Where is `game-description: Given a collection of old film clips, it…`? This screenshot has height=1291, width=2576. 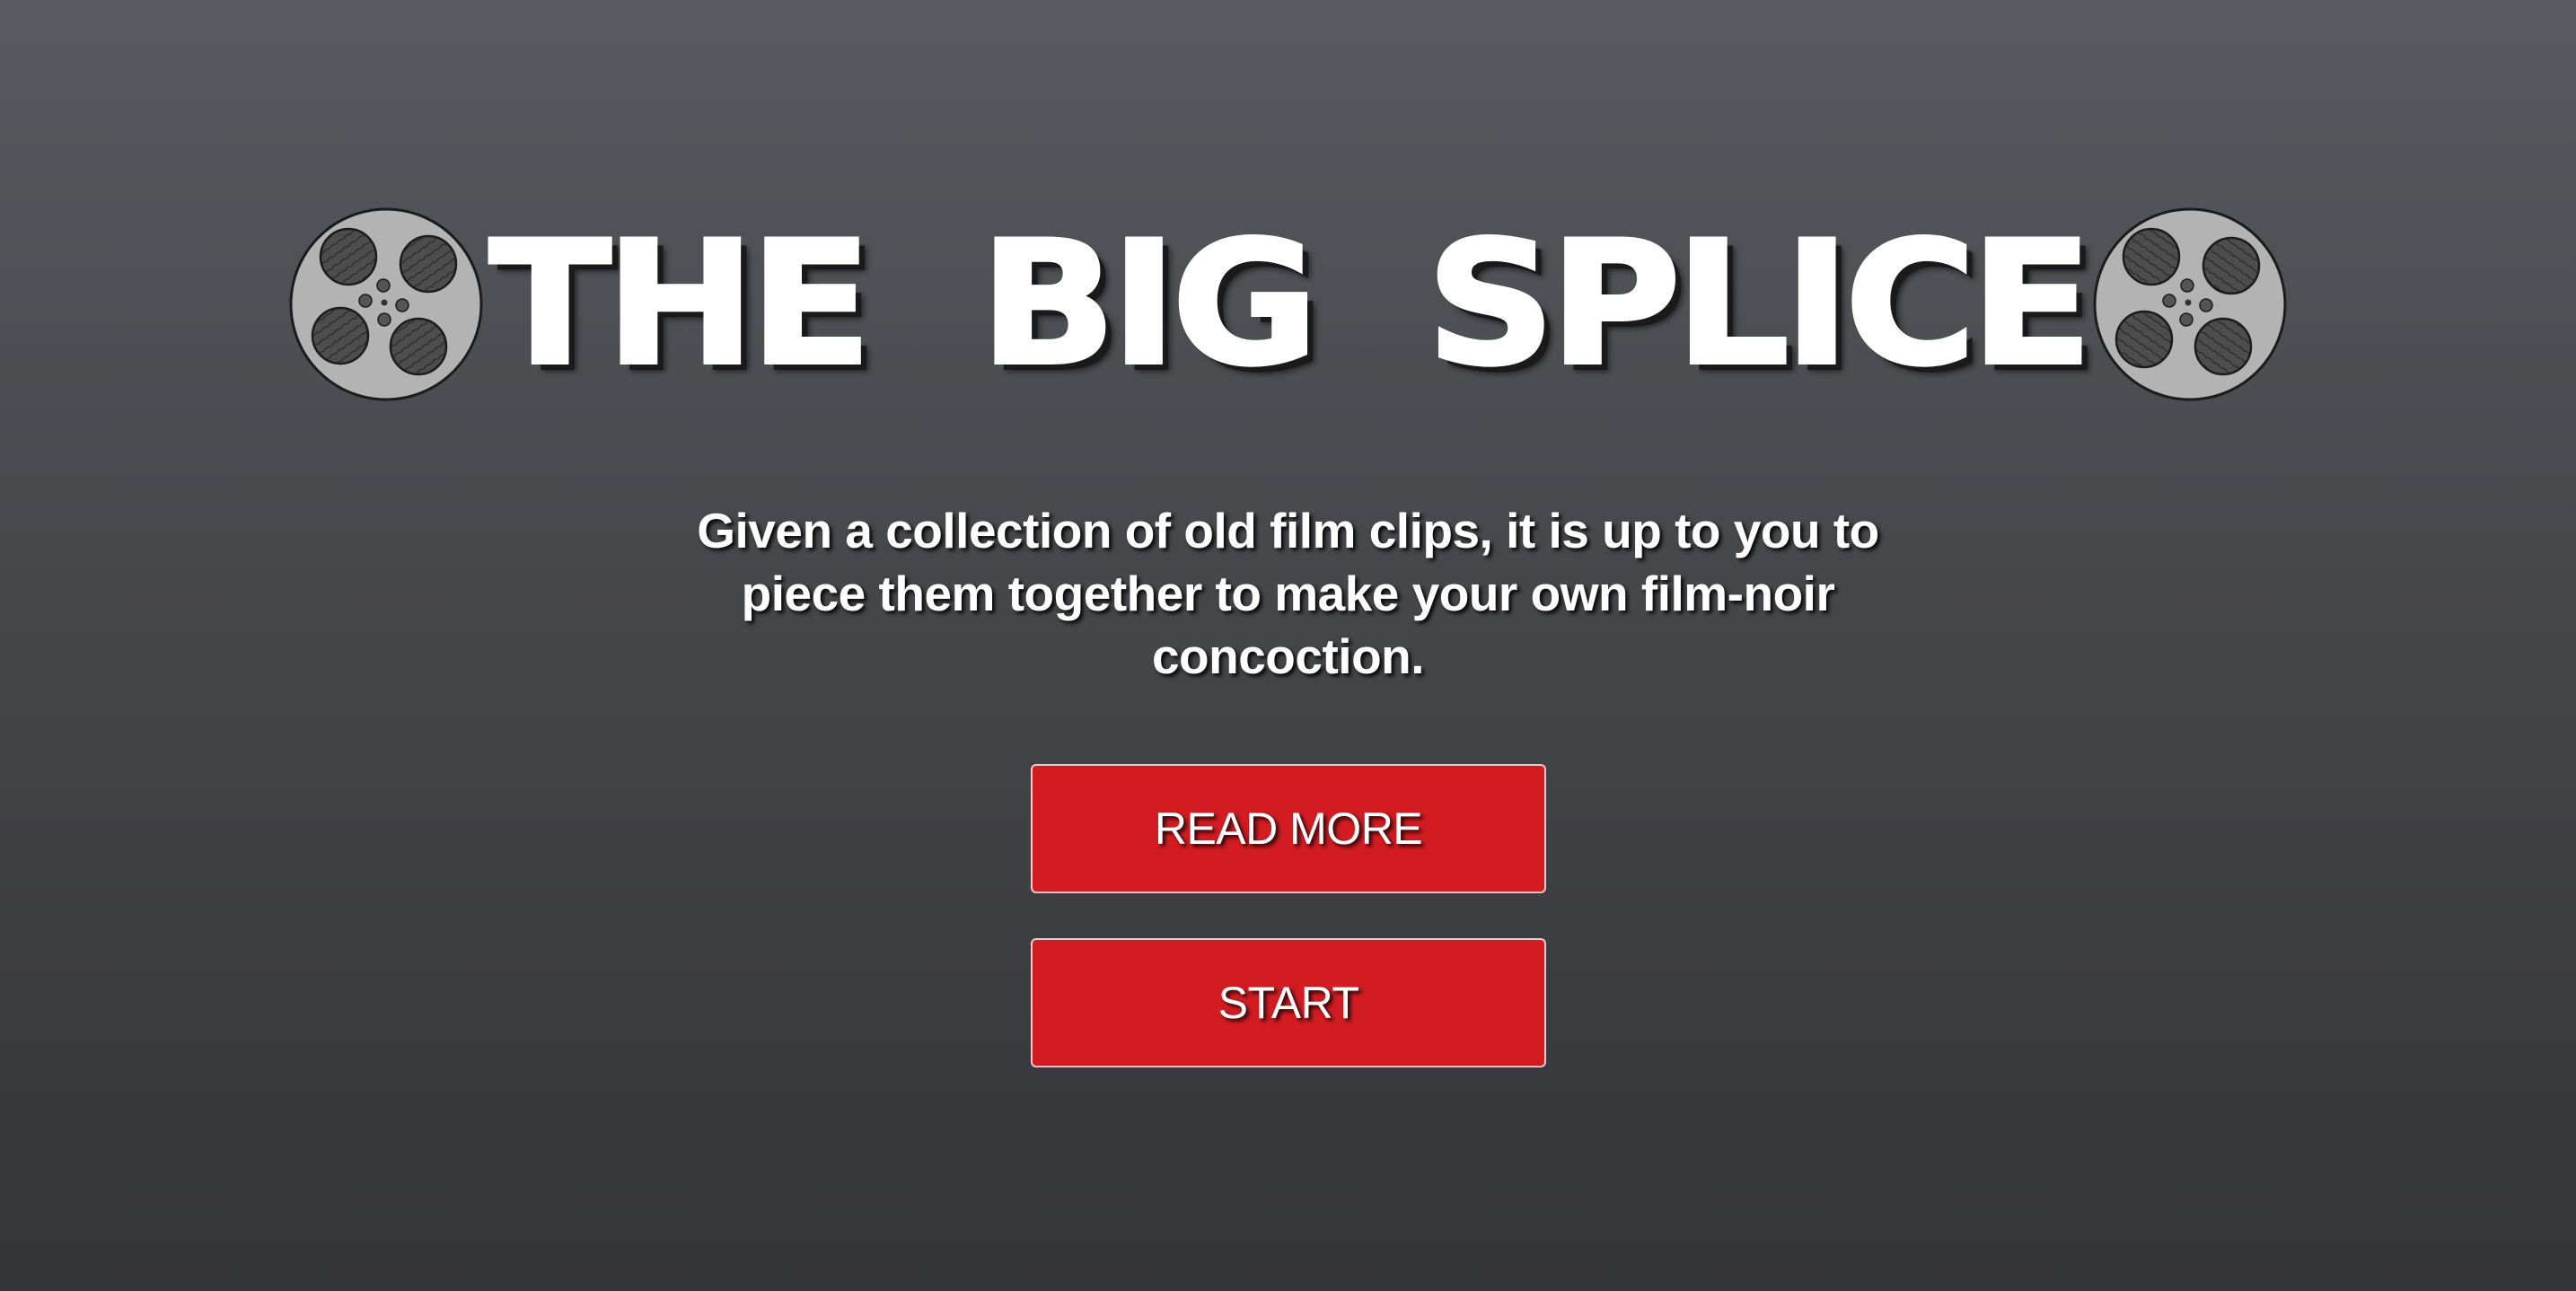 game-description: Given a collection of old film clips, it… is located at coordinates (1288, 593).